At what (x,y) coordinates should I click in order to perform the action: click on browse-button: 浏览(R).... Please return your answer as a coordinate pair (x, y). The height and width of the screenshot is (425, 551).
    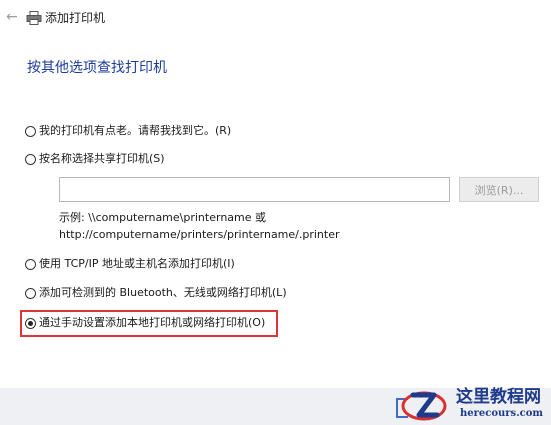
    Looking at the image, I should click on (499, 189).